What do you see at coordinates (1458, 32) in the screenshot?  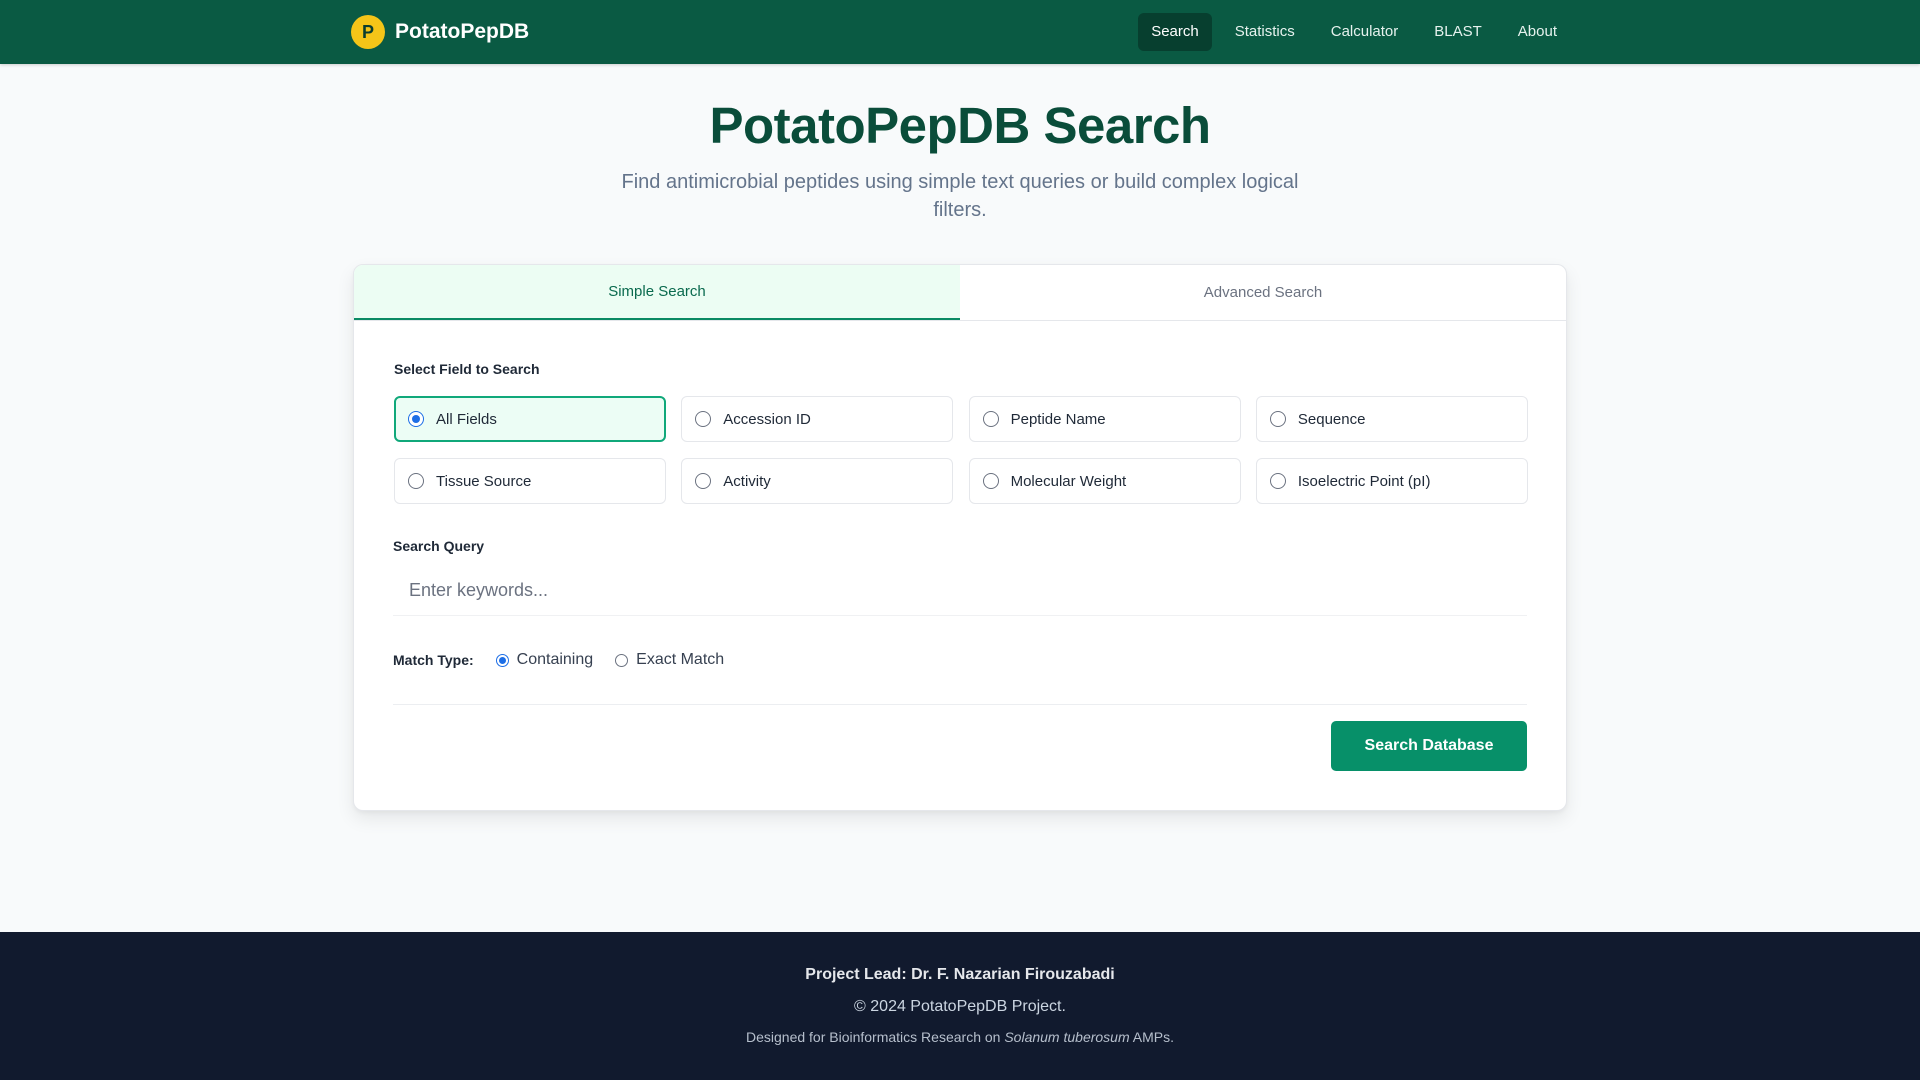 I see `nav-blast: BLAST` at bounding box center [1458, 32].